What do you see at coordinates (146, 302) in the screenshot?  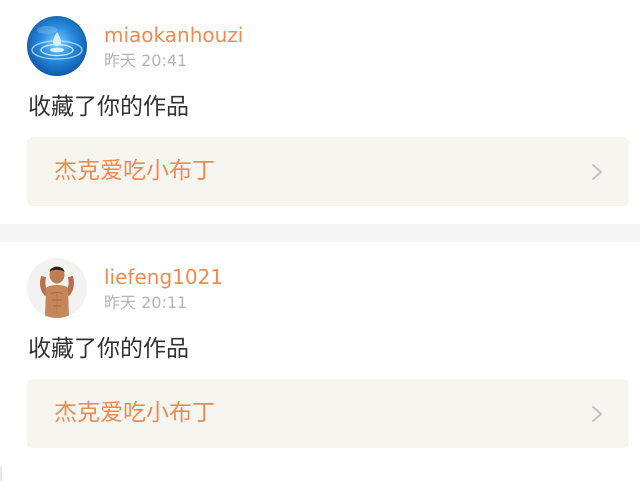 I see `timestamp: 昨天 20:11` at bounding box center [146, 302].